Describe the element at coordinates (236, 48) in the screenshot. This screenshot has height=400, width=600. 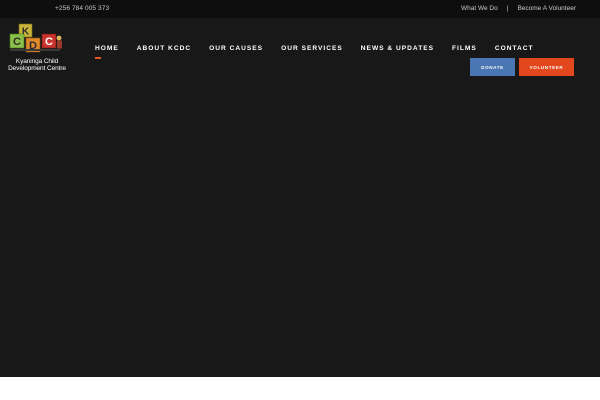
I see `nav-item-our-causes: OUR CAUSES` at that location.